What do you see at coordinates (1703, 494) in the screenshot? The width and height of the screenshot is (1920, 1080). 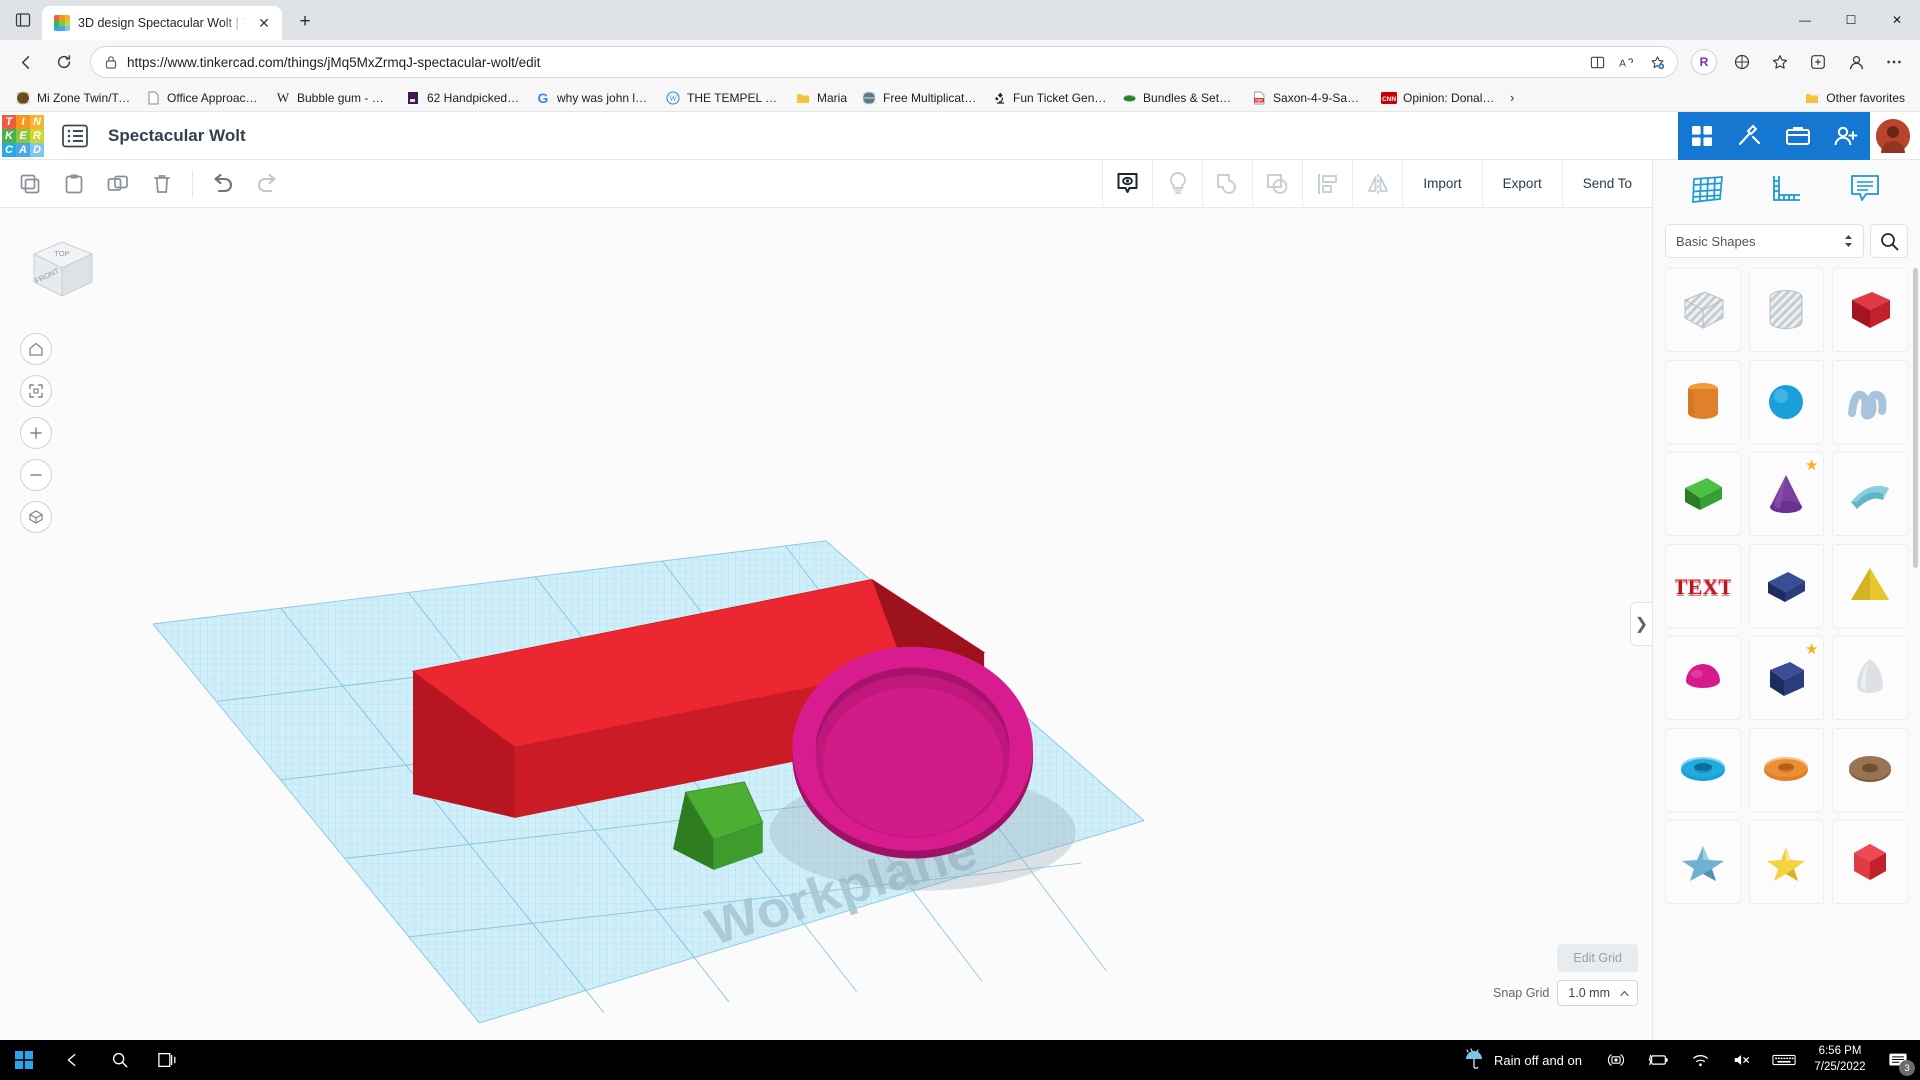 I see `shape-item-wedge` at bounding box center [1703, 494].